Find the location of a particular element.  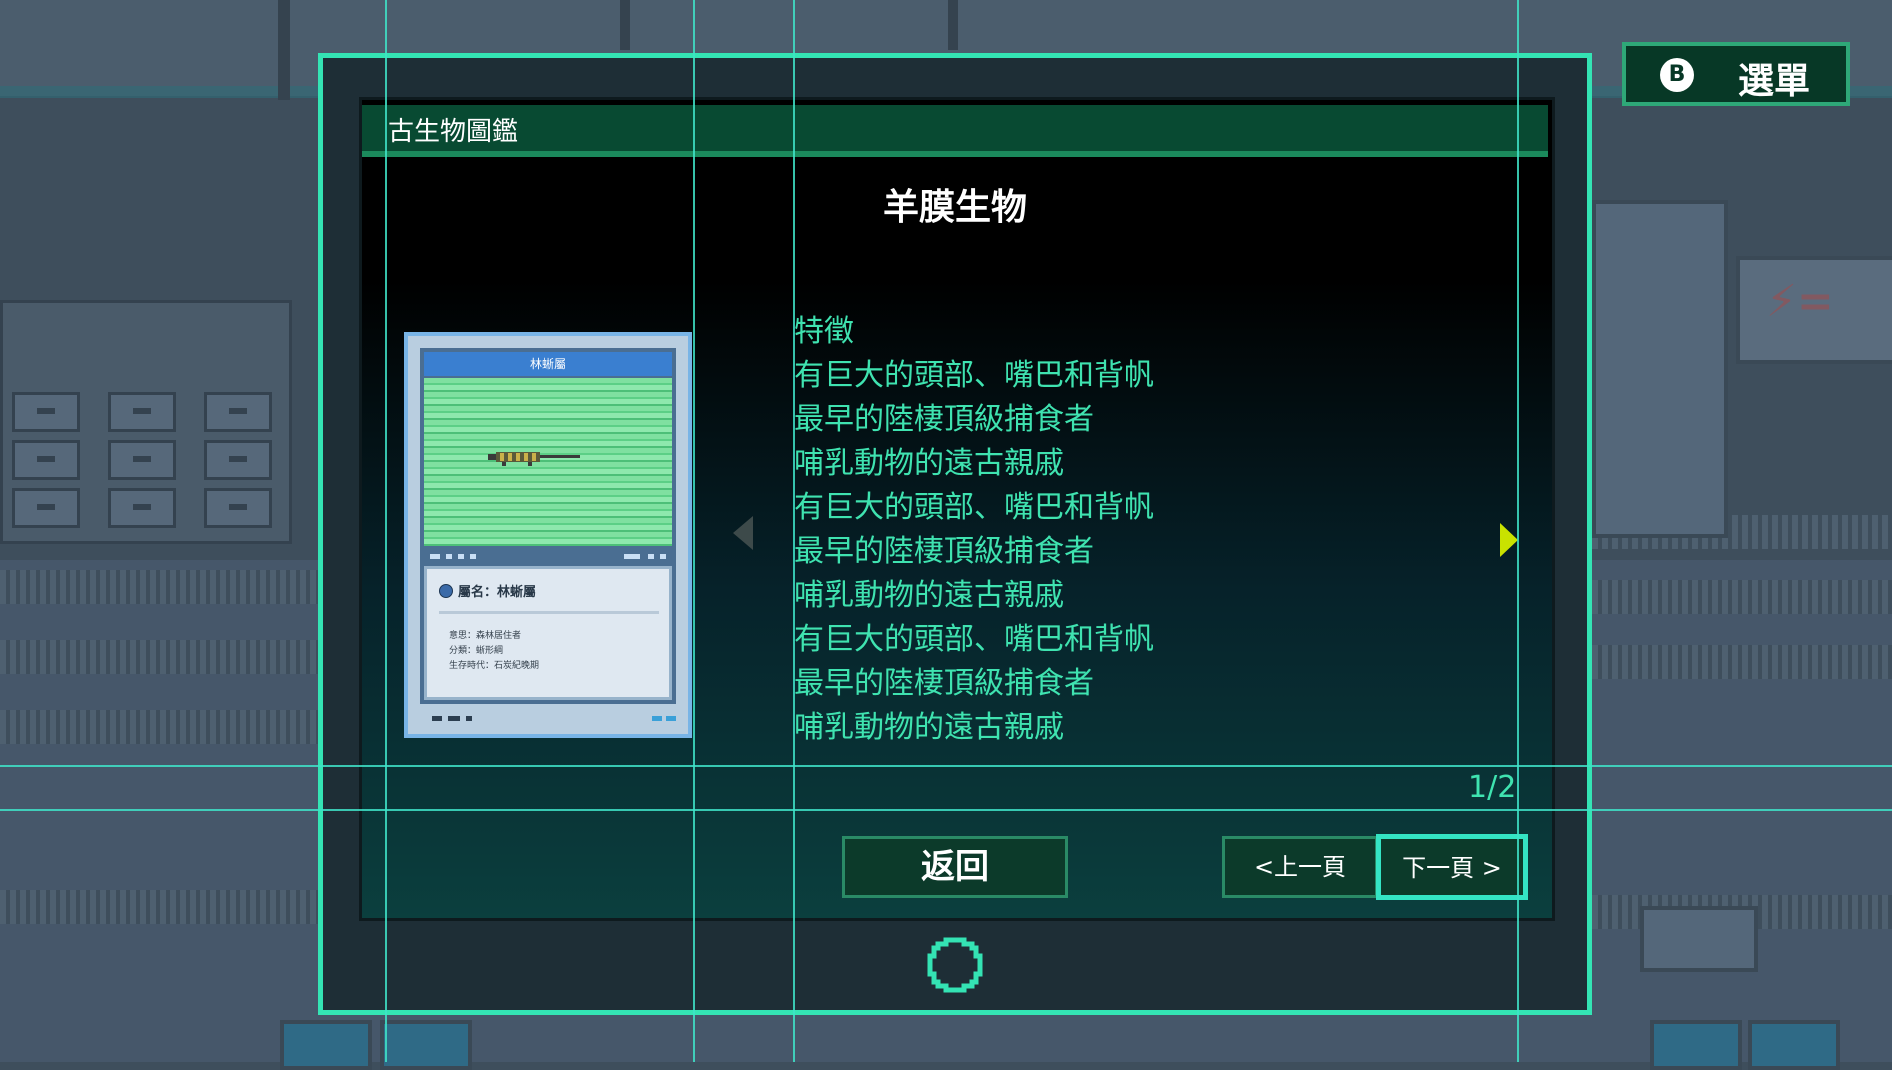

menu-button: B 選單 is located at coordinates (1736, 74).